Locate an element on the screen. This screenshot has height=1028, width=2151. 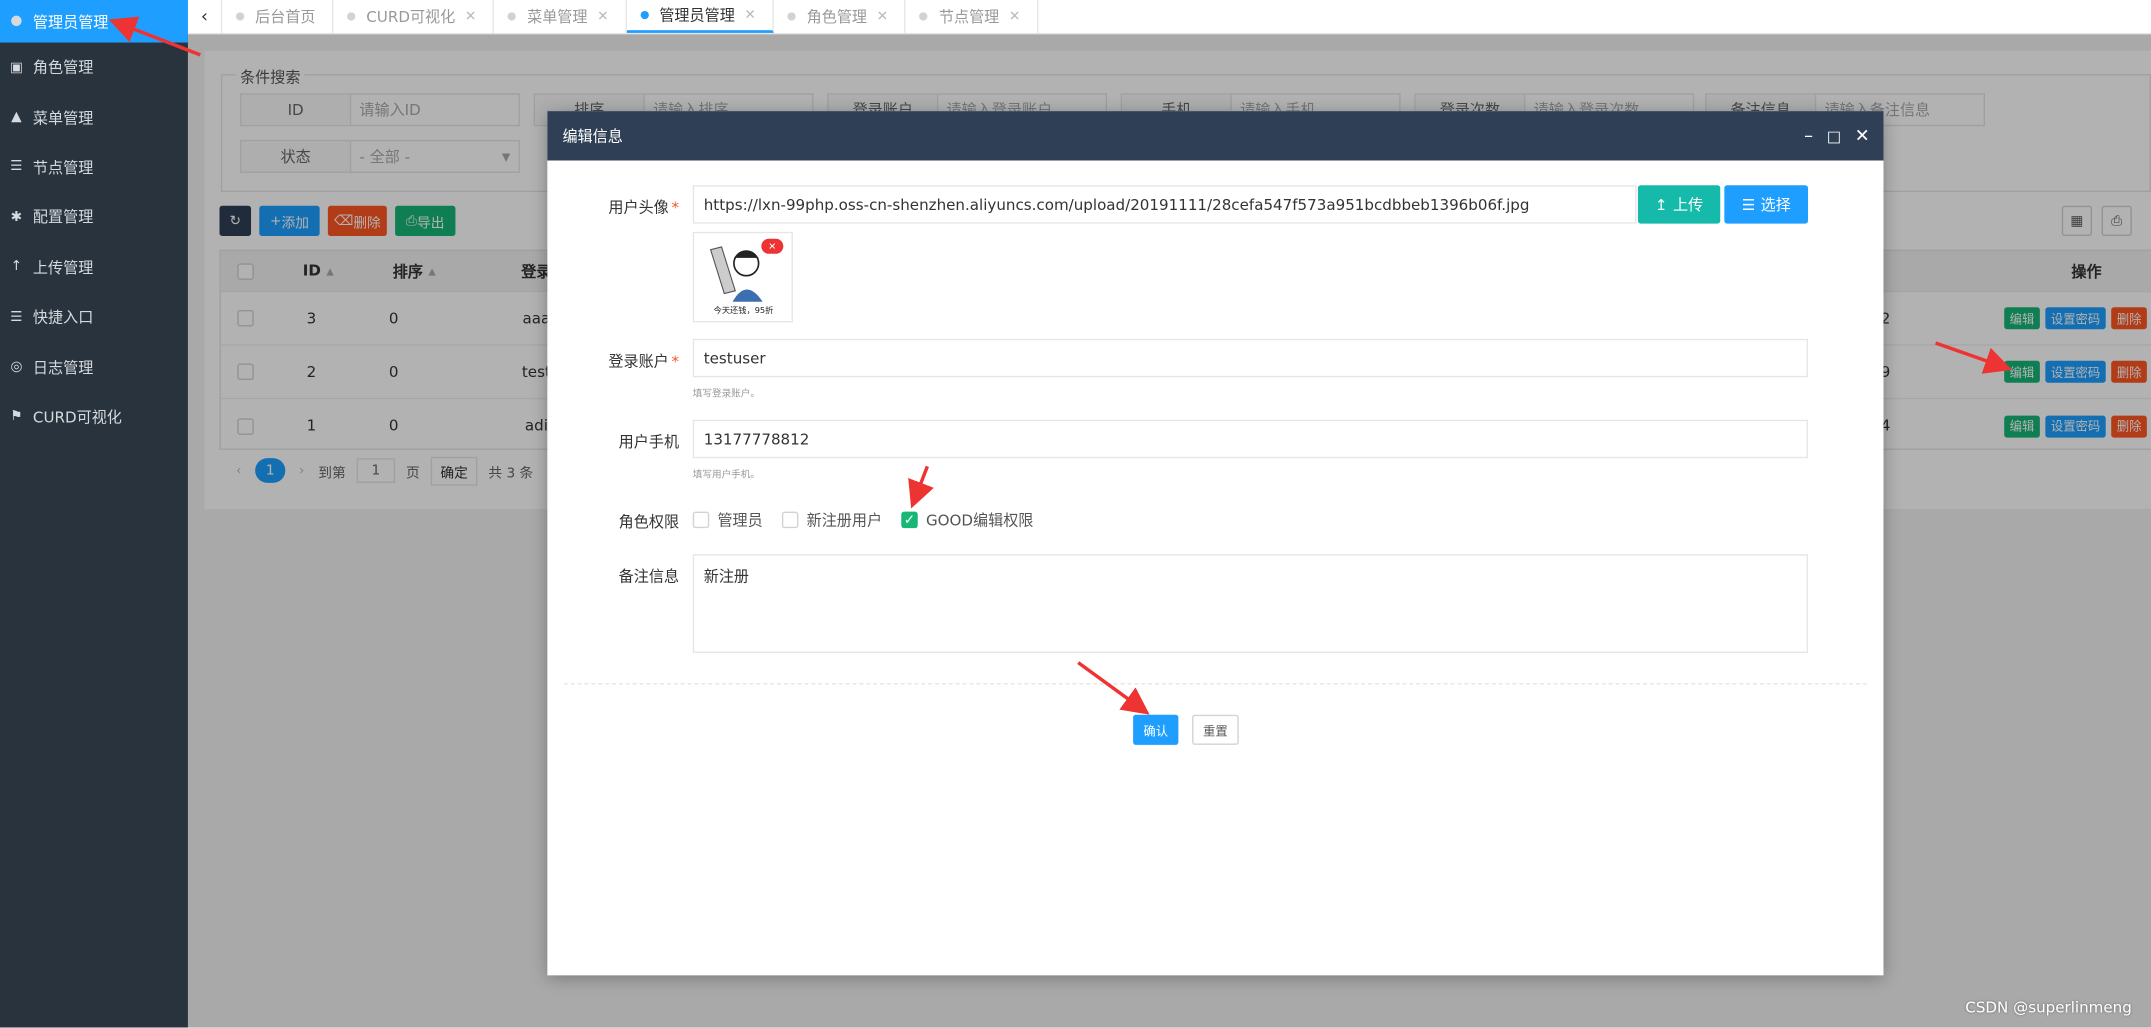
tree-icon: ▲ is located at coordinates (16, 117).